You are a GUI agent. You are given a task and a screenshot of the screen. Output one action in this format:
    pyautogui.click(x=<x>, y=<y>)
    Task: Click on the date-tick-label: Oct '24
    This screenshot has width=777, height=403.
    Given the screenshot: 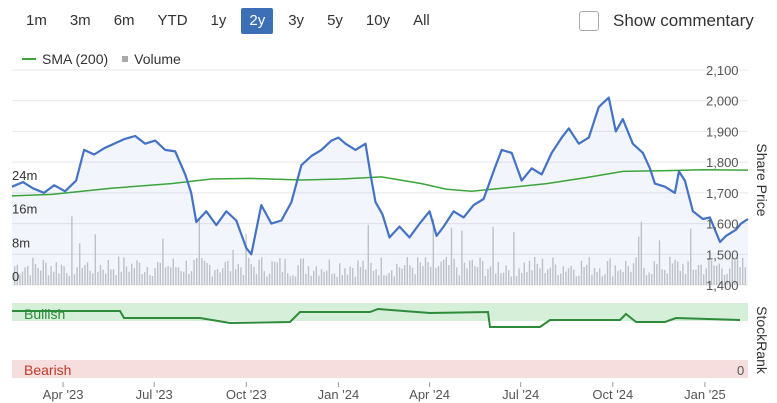 What is the action you would take?
    pyautogui.click(x=612, y=394)
    